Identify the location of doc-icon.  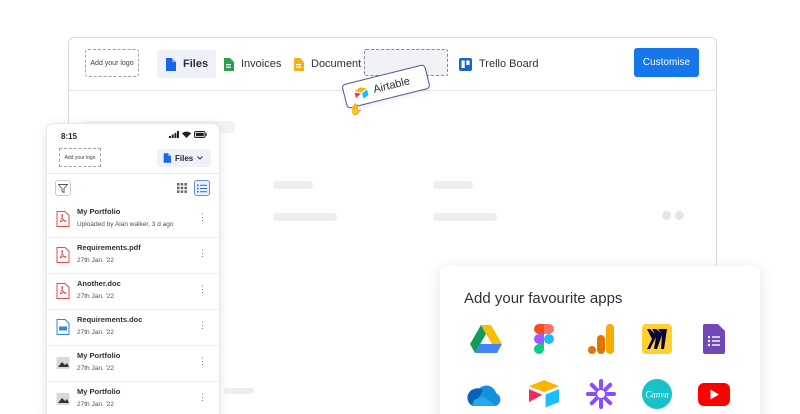
(63, 327).